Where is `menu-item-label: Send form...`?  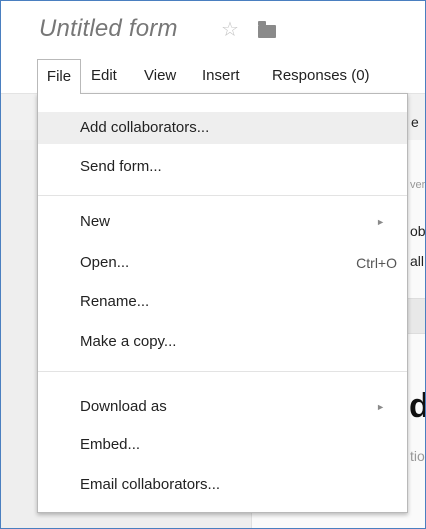
menu-item-label: Send form... is located at coordinates (121, 166).